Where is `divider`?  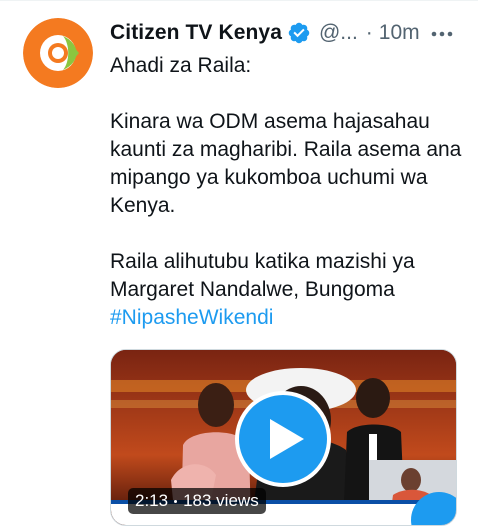 divider is located at coordinates (239, 0).